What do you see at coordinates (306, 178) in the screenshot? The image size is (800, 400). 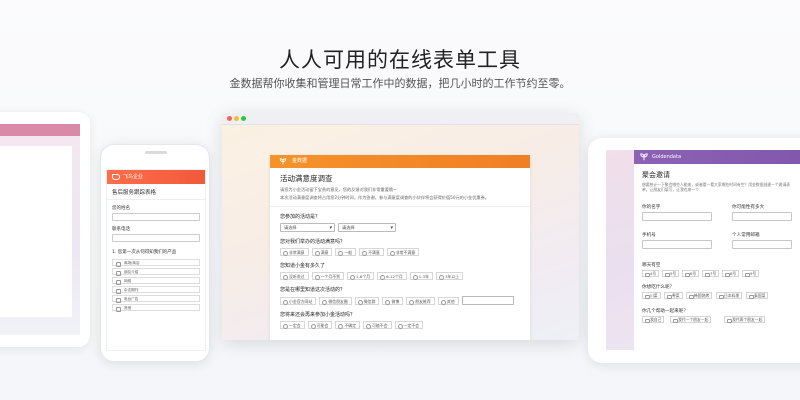 I see `survey-title: 活动满意度调查` at bounding box center [306, 178].